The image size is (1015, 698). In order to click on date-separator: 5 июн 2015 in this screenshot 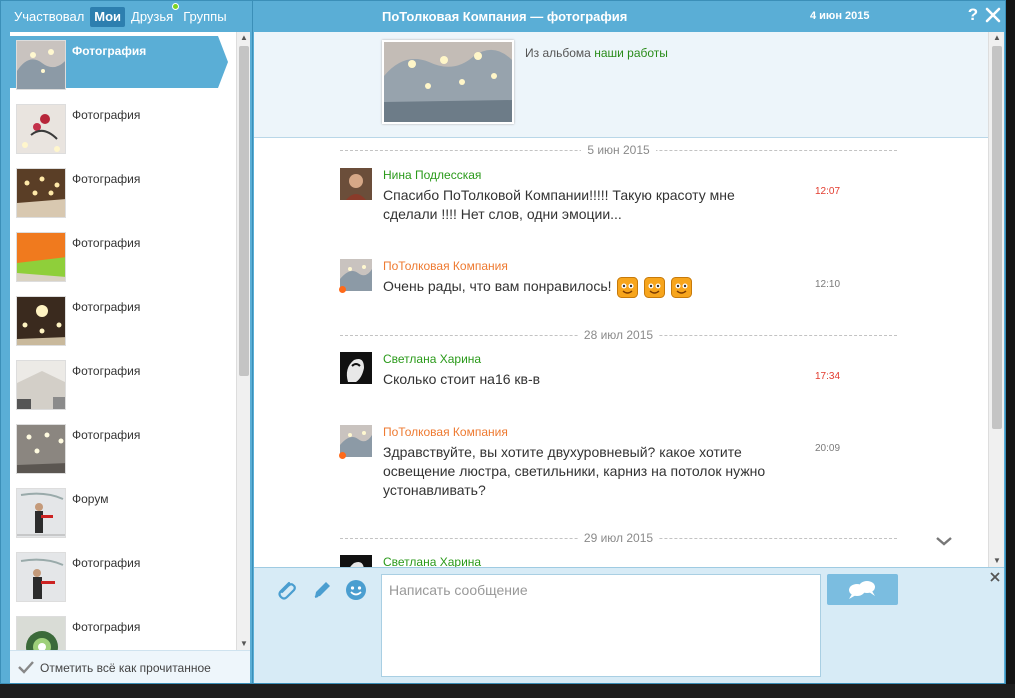, I will do `click(618, 150)`.